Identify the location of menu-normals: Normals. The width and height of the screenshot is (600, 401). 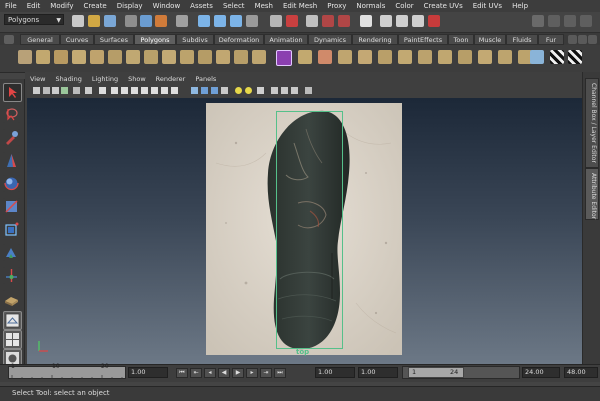
(370, 6).